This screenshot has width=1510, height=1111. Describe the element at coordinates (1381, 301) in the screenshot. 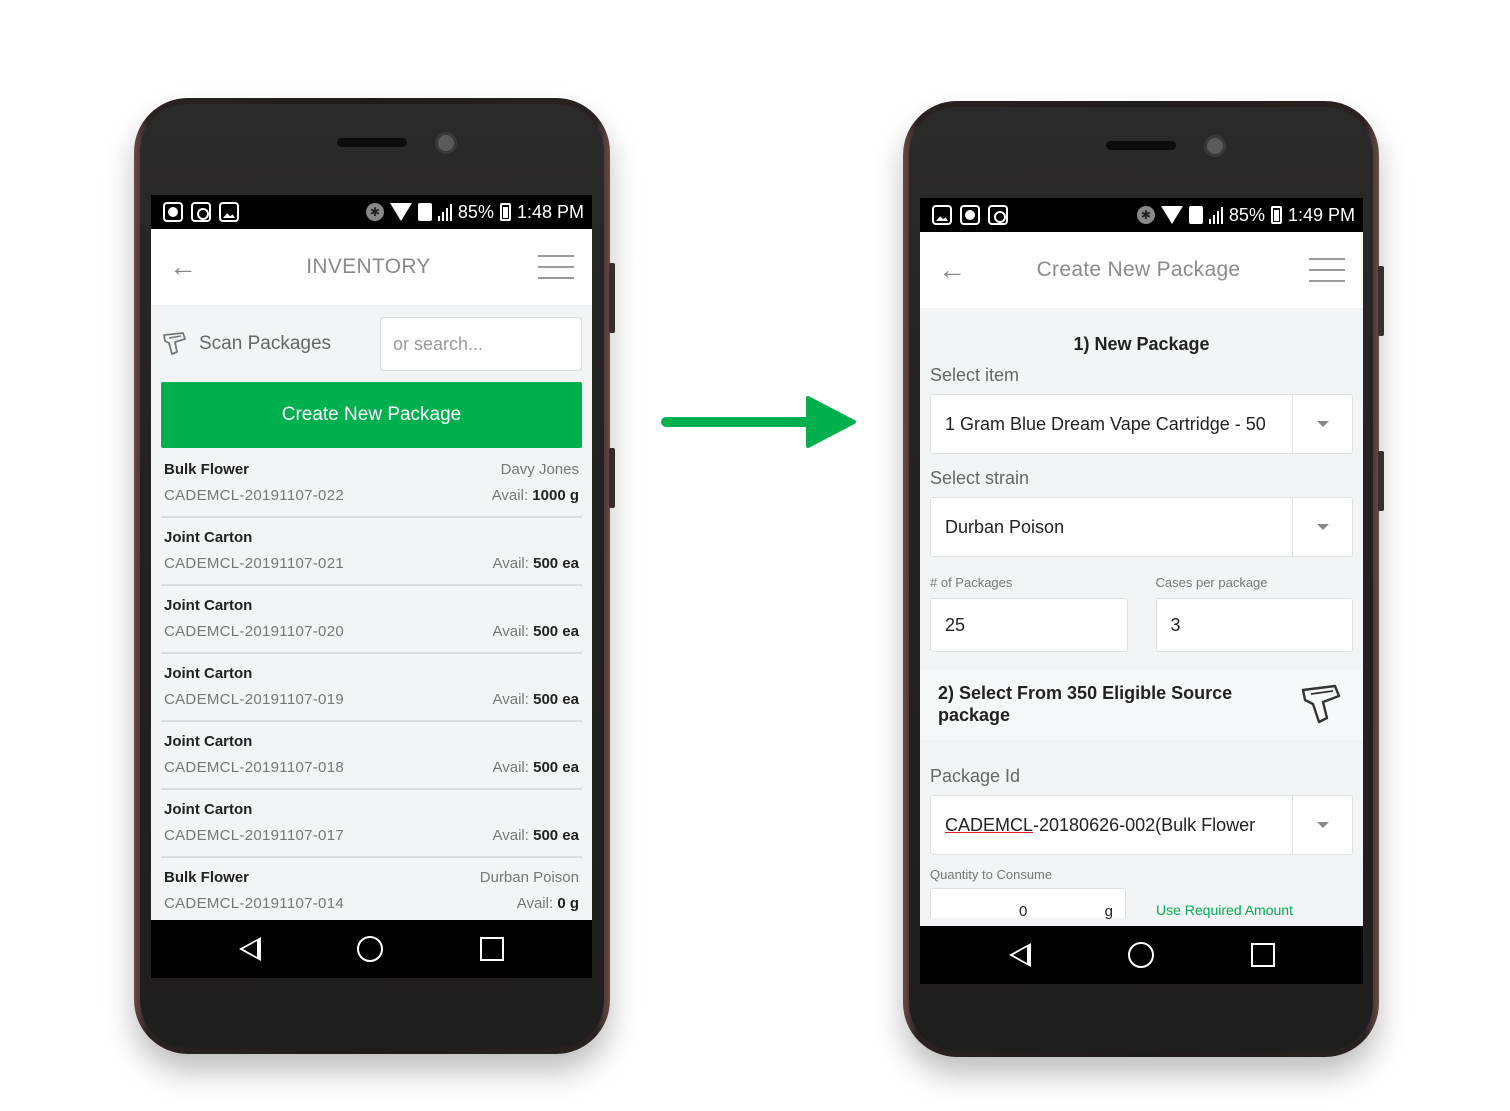

I see `volume-button` at that location.